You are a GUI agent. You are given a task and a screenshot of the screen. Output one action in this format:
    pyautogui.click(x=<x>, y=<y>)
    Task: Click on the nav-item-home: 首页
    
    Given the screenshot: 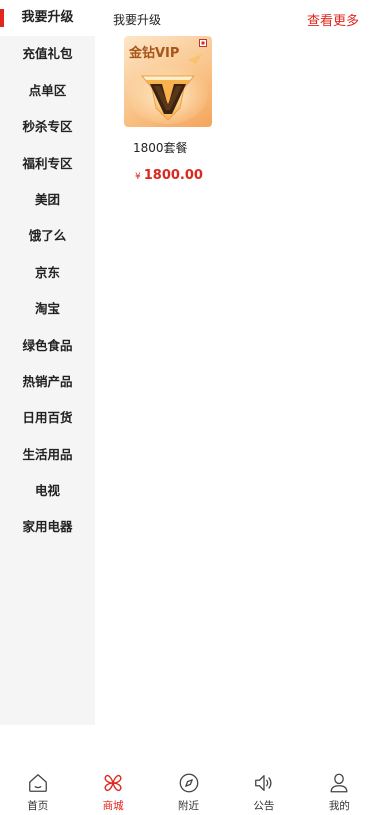 What is the action you would take?
    pyautogui.click(x=37, y=787)
    